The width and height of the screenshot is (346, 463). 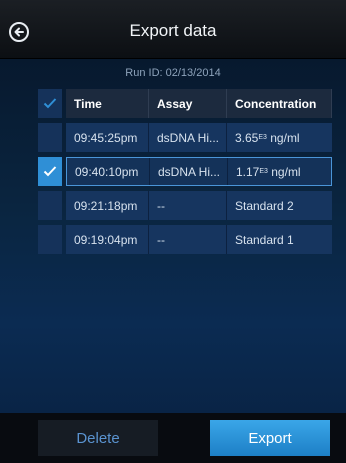 I want to click on concentration-cell: 1.17 E3 ng/ml, so click(x=279, y=171).